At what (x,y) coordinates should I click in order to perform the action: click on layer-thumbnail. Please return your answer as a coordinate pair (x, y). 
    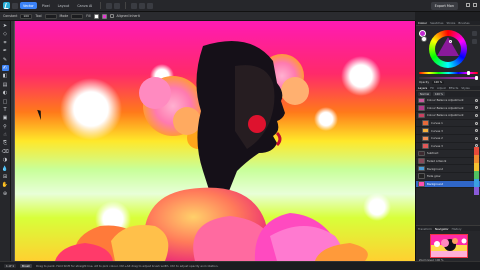
    Looking at the image, I should click on (425, 146).